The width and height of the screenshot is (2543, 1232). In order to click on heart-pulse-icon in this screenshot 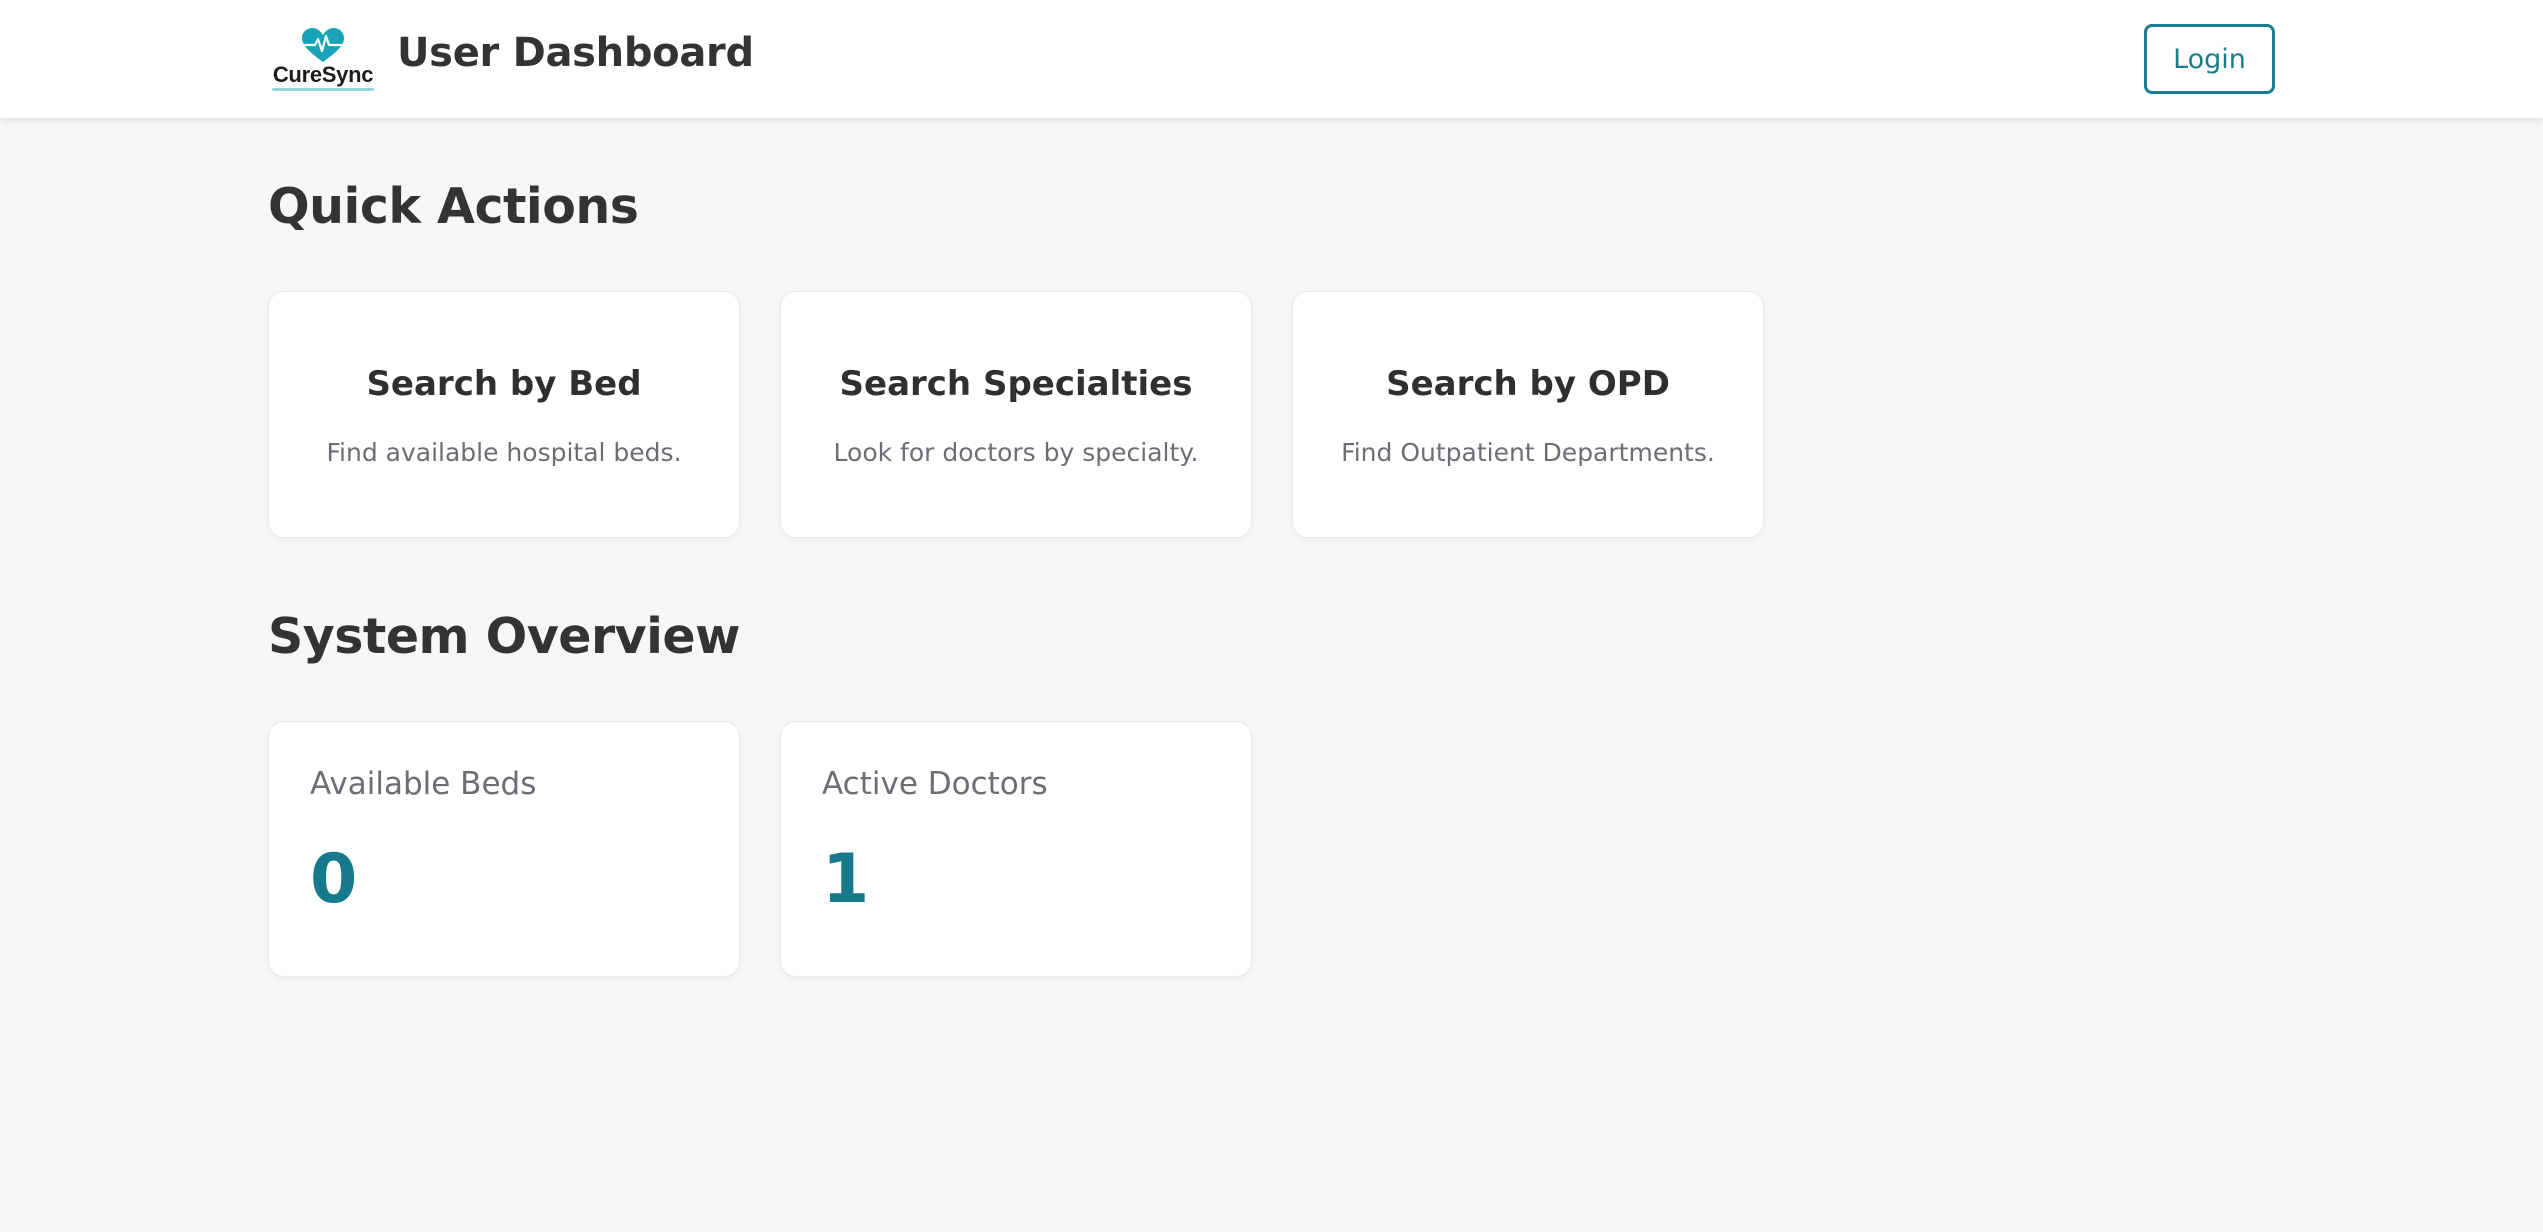, I will do `click(323, 45)`.